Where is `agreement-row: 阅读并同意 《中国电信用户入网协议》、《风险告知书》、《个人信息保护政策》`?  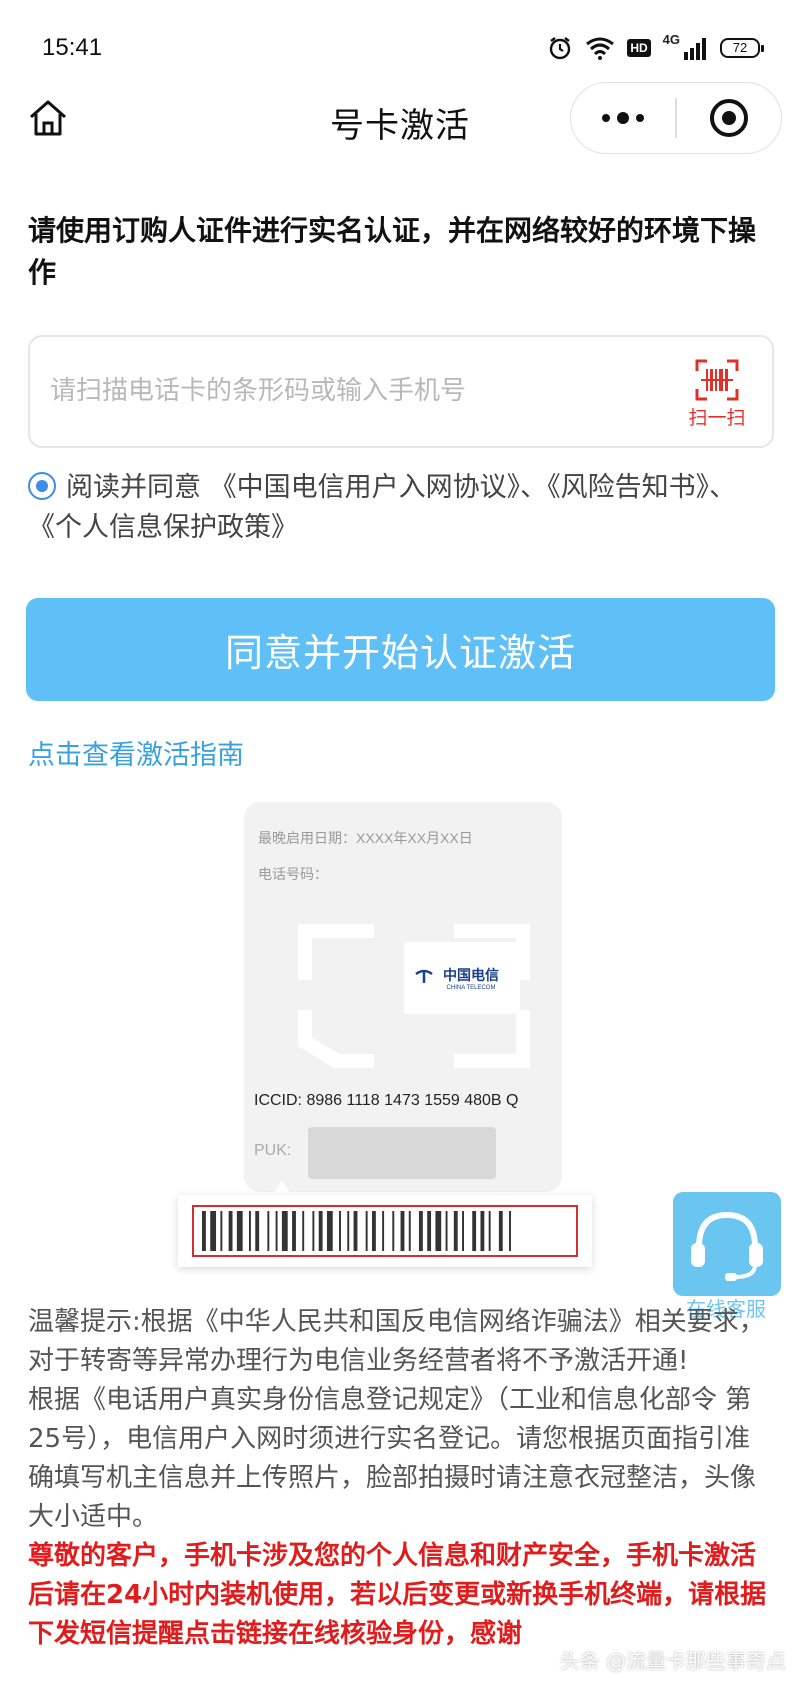
agreement-row: 阅读并同意 《中国电信用户入网协议》、《风险告知书》、《个人信息保护政策》 is located at coordinates (398, 508).